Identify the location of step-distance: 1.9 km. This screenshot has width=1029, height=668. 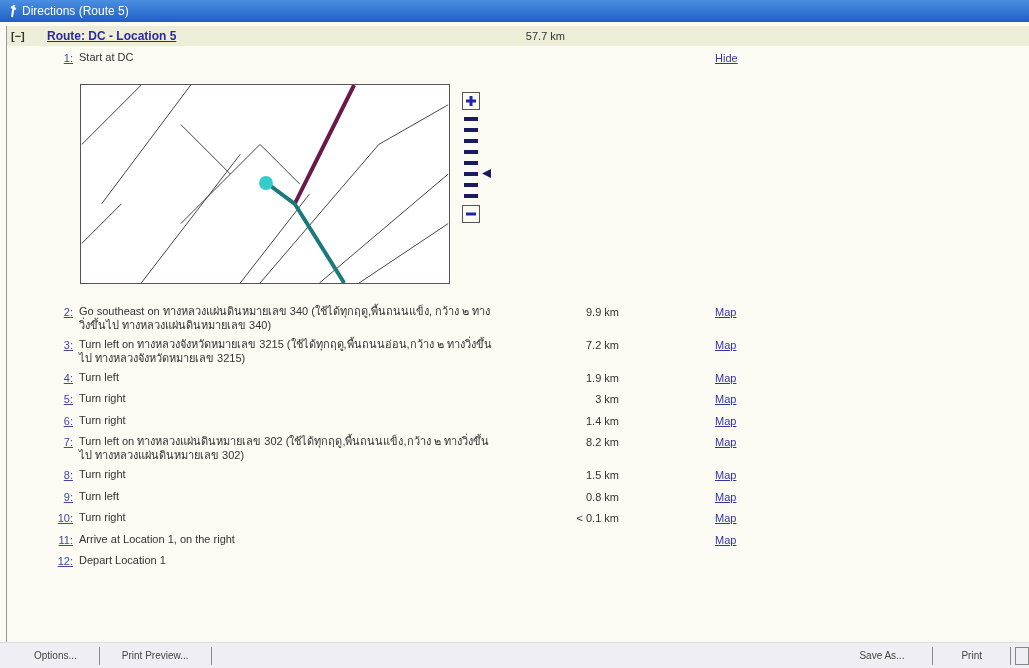
(602, 378).